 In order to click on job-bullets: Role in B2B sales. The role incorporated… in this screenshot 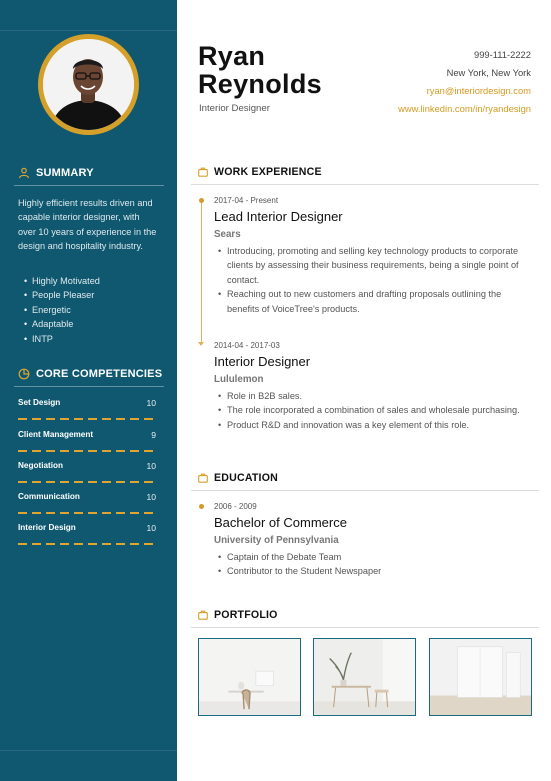, I will do `click(374, 411)`.